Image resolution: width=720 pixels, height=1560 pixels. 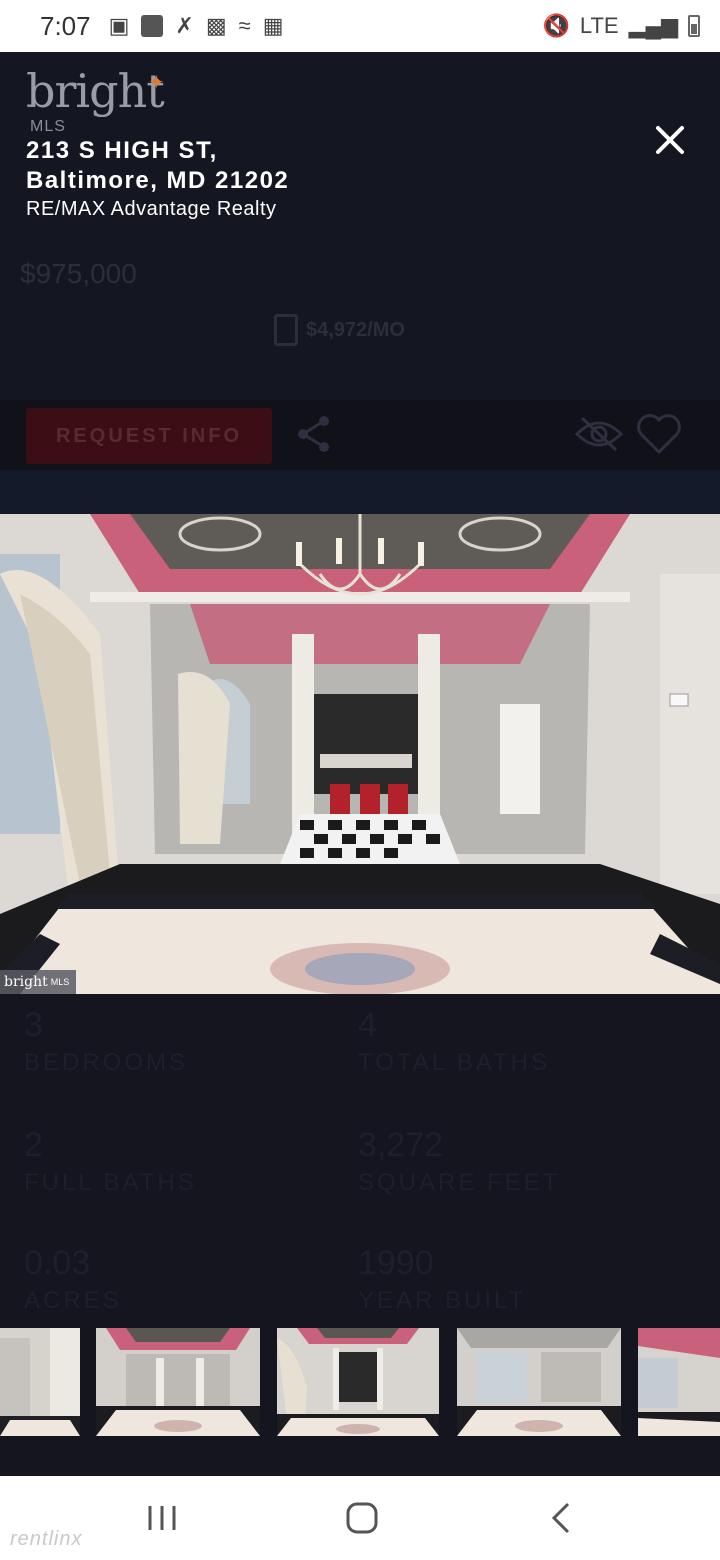 What do you see at coordinates (46, 1539) in the screenshot?
I see `rentlinx-watermark: rentlinx` at bounding box center [46, 1539].